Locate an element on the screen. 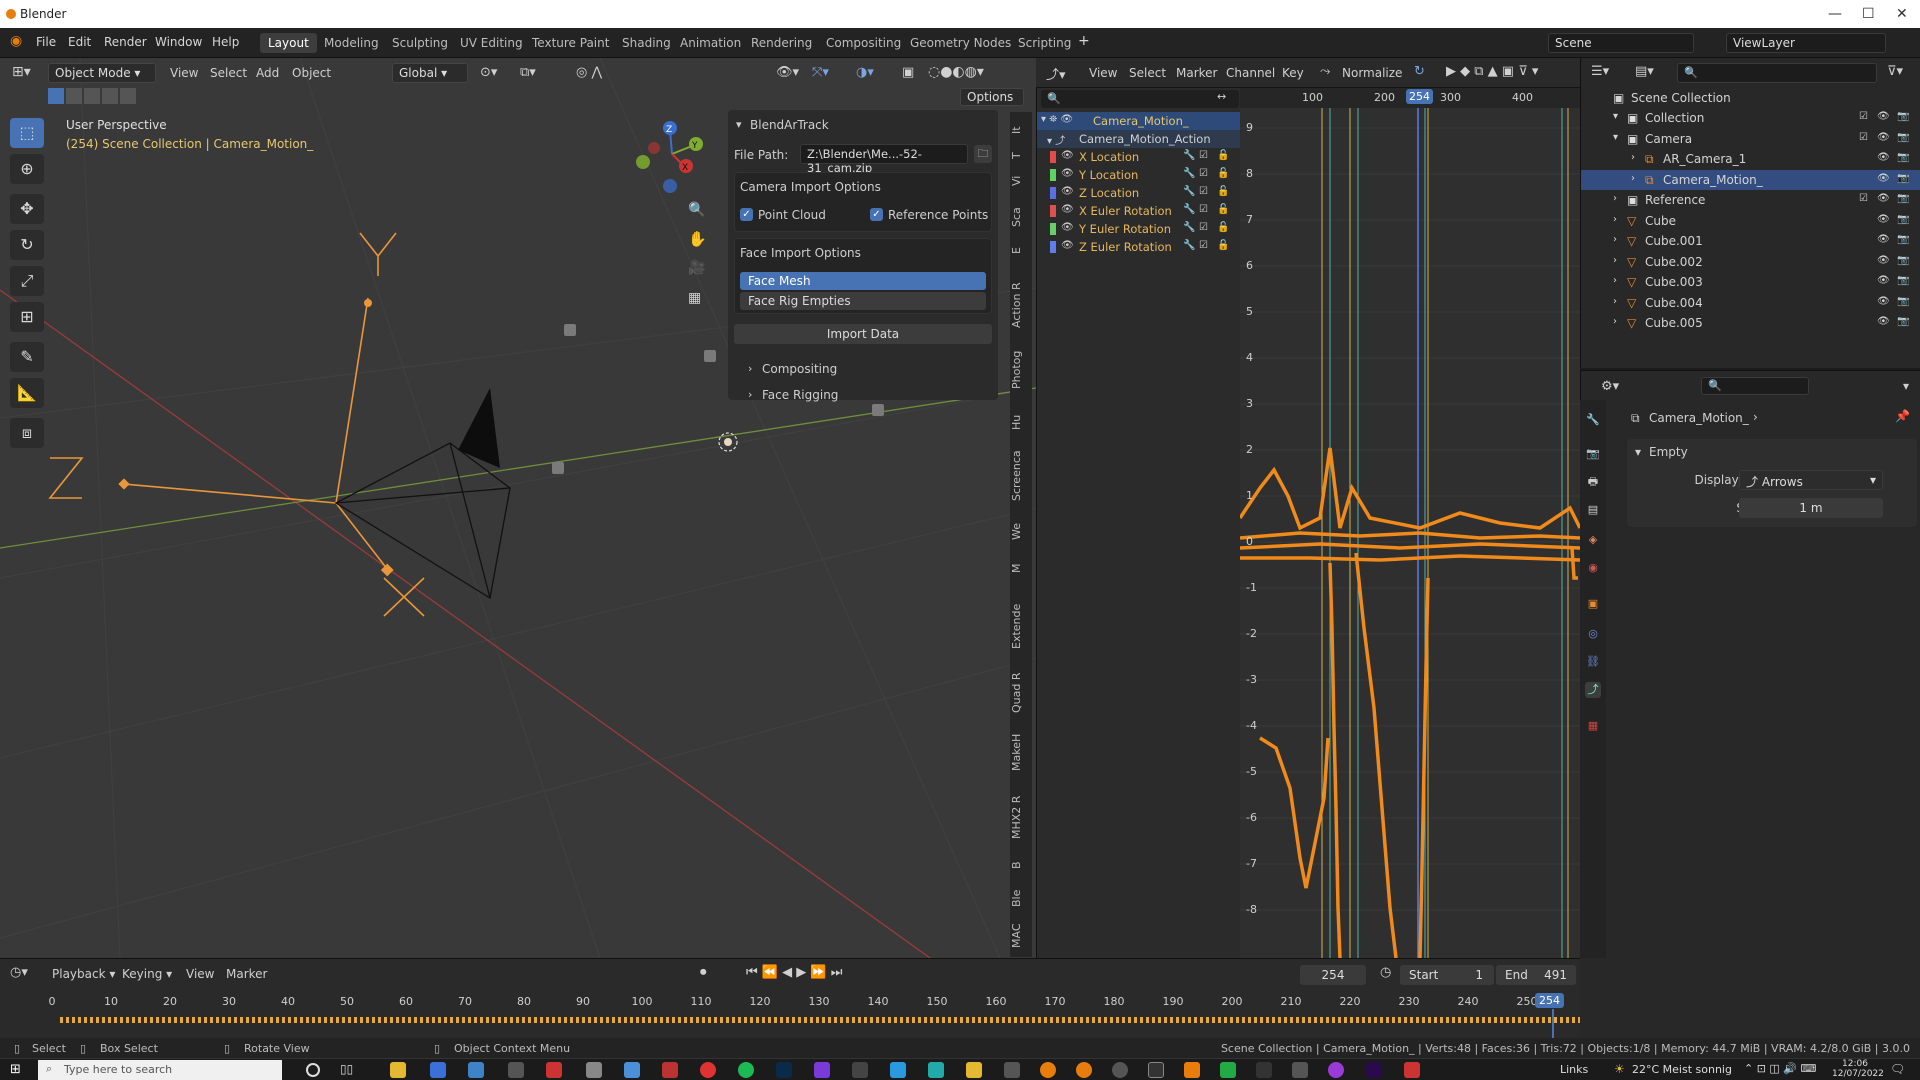 This screenshot has width=1920, height=1080. object-tab-icon: ▣ is located at coordinates (1593, 604).